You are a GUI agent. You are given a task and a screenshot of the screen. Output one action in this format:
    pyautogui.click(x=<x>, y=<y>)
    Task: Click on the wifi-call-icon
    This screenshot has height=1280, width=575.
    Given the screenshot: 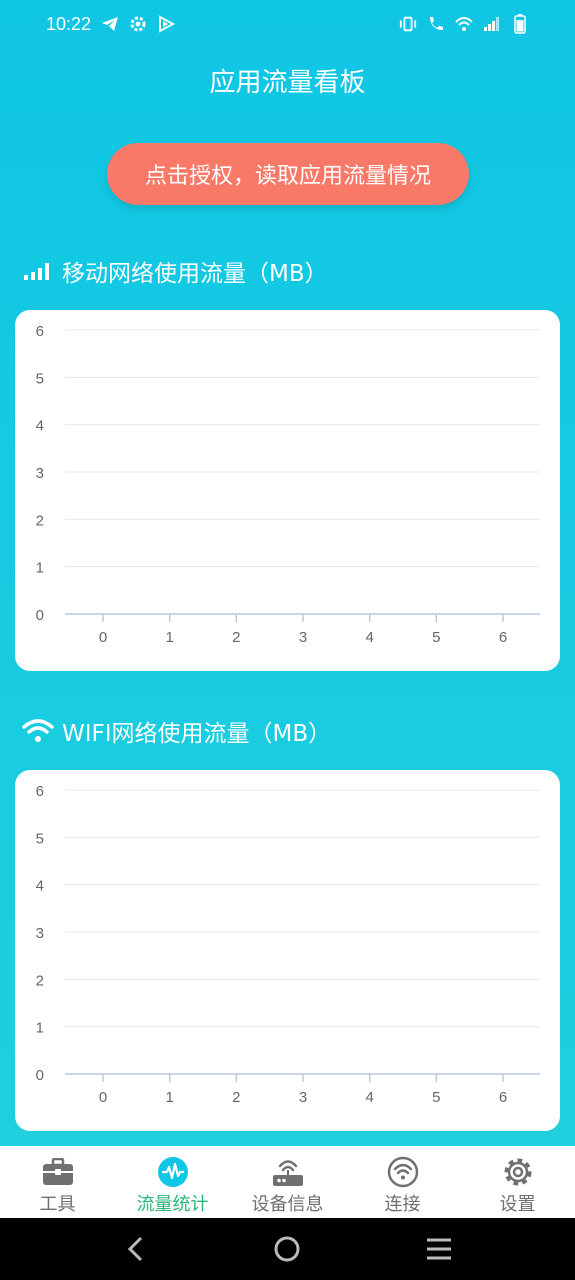 What is the action you would take?
    pyautogui.click(x=436, y=24)
    